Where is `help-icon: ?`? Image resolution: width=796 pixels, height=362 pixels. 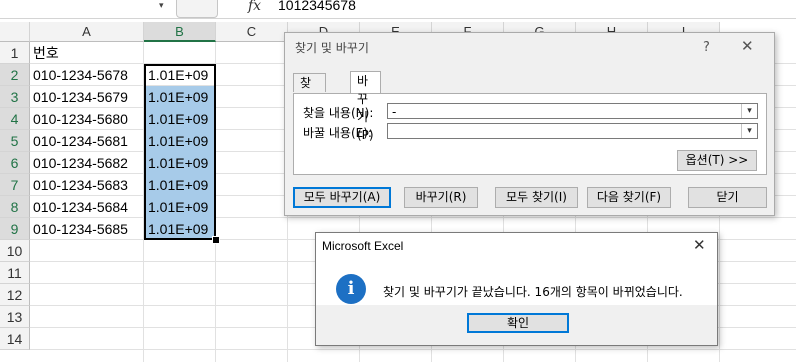
help-icon: ? is located at coordinates (706, 47).